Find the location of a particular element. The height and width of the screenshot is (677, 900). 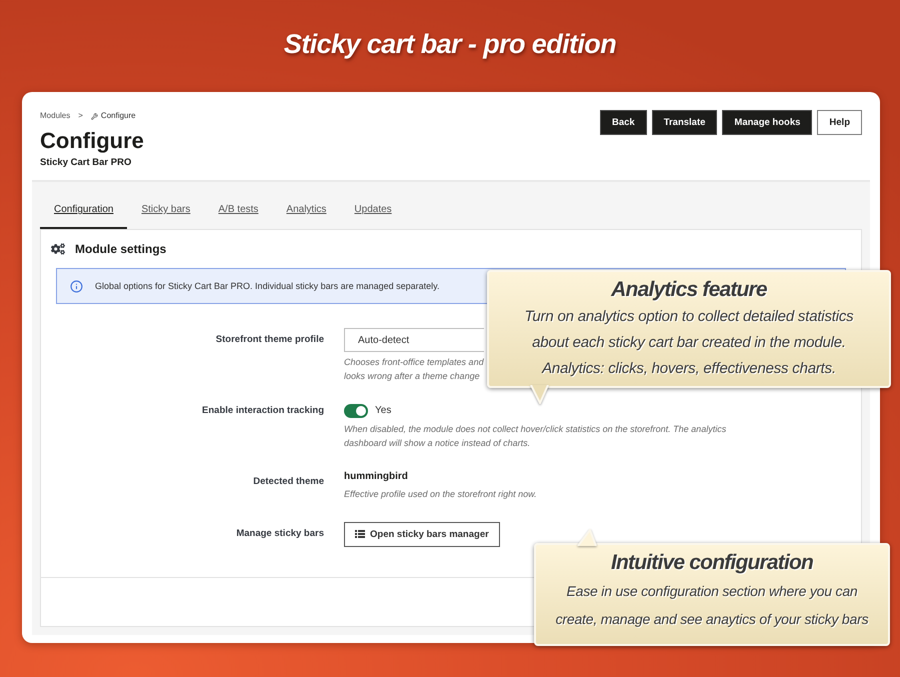

help-text: Effective profile used on the storefront right now. is located at coordinates (440, 494).